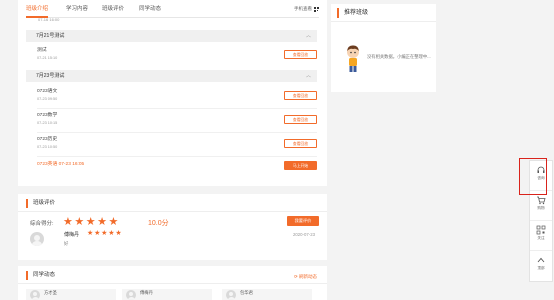 The width and height of the screenshot is (554, 300). I want to click on classmate-item: 方才圣, so click(71, 294).